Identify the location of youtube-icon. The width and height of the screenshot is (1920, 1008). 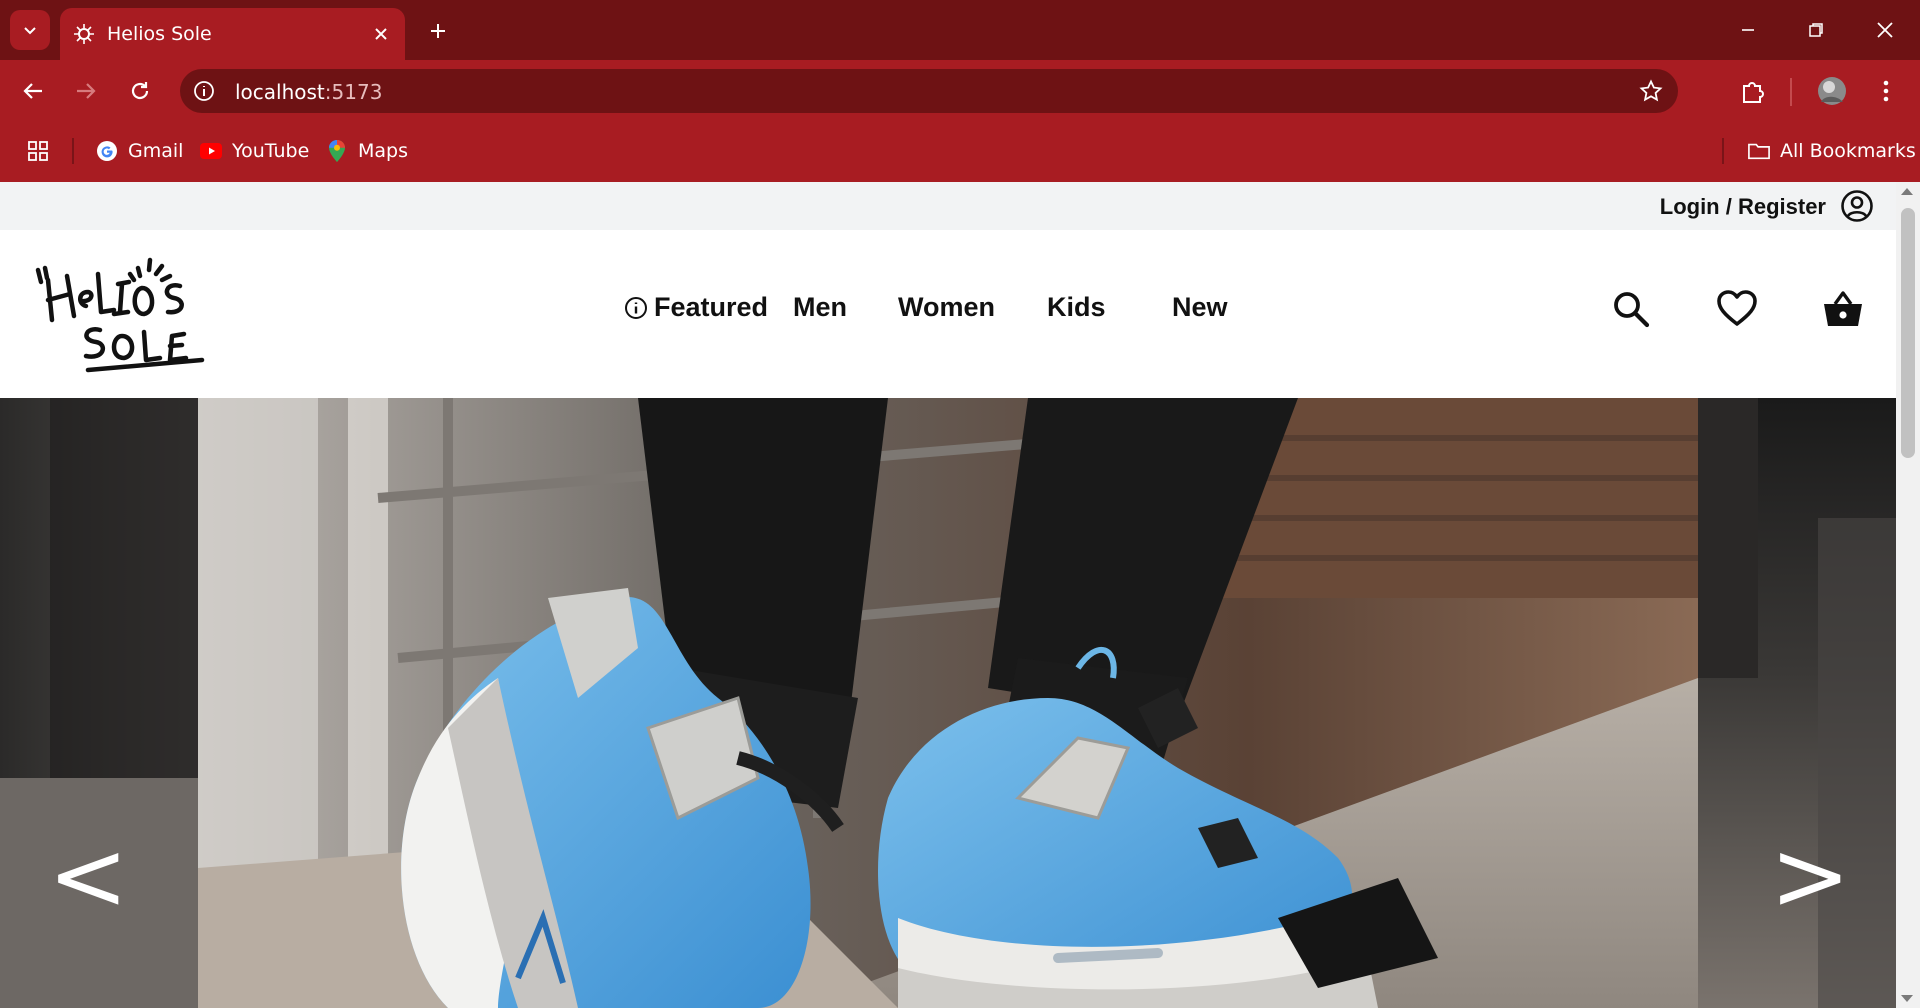
(211, 151).